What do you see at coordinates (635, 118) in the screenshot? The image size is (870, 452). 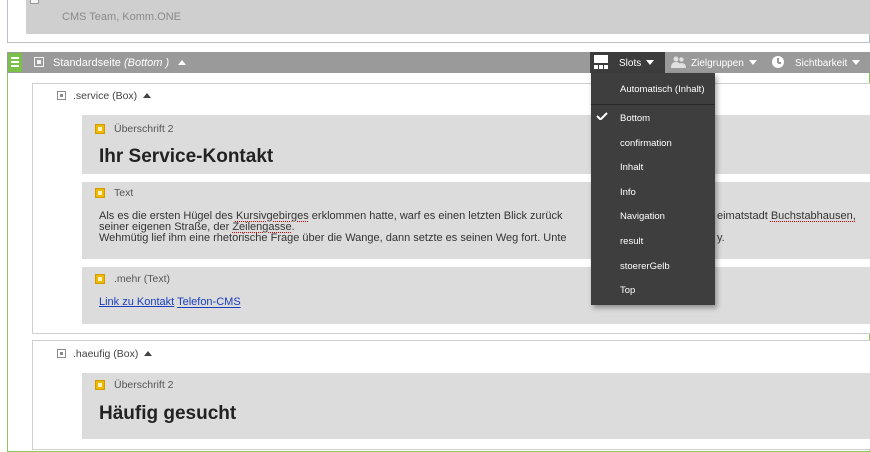 I see `menu-item-bottom: Bottom` at bounding box center [635, 118].